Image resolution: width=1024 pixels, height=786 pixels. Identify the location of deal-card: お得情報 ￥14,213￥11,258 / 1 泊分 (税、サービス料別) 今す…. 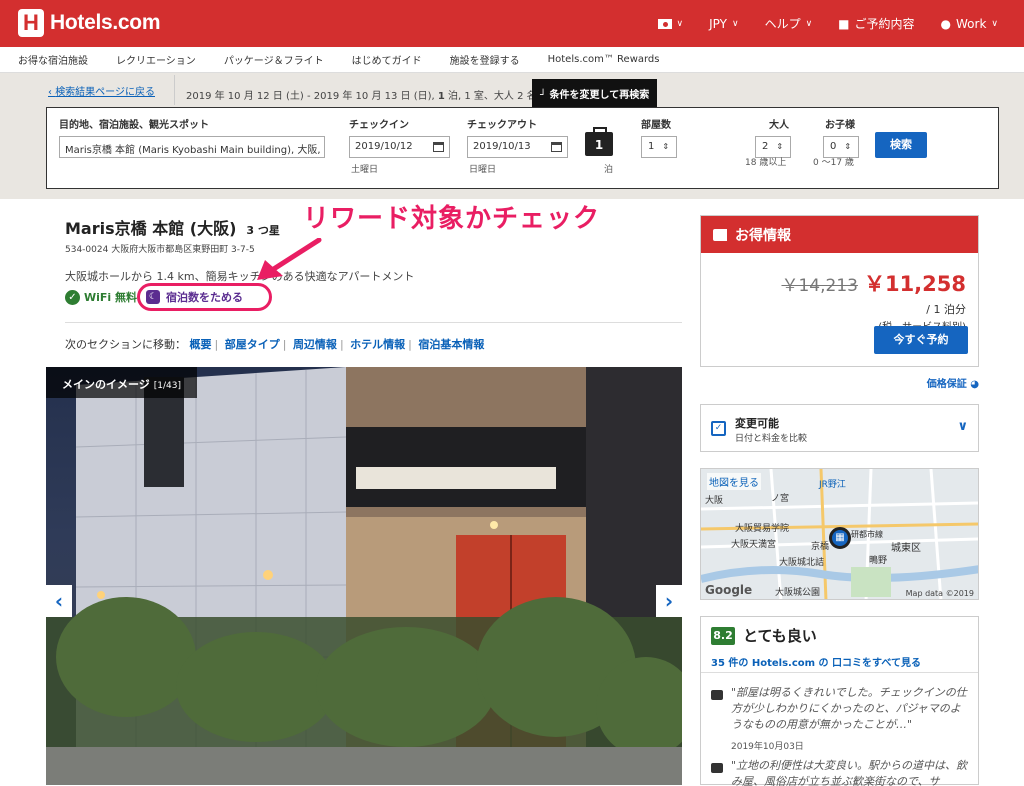
(839, 291).